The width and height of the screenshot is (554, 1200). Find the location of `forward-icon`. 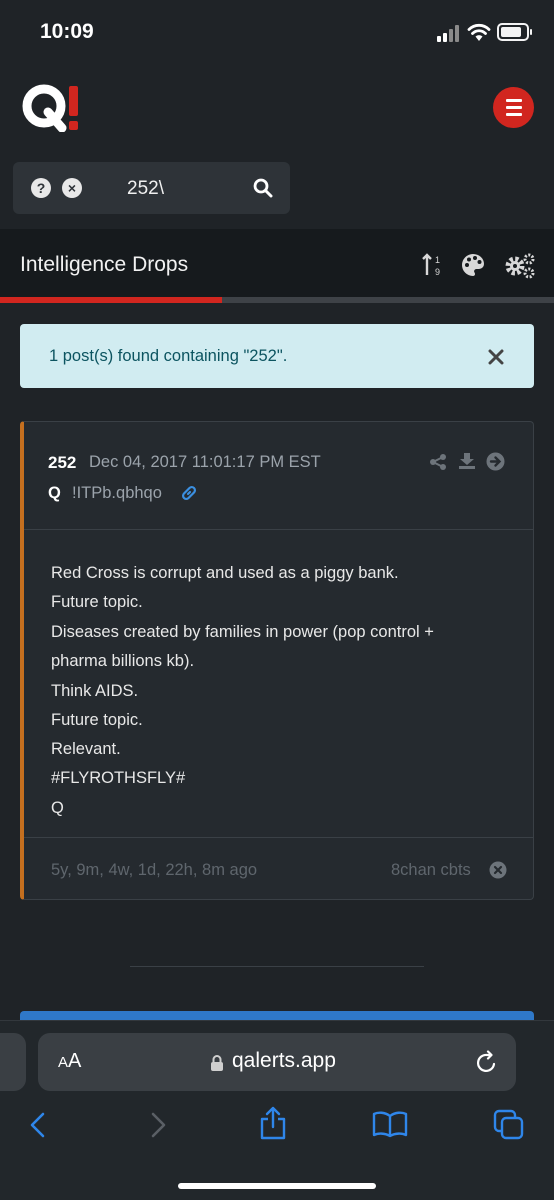

forward-icon is located at coordinates (158, 1125).